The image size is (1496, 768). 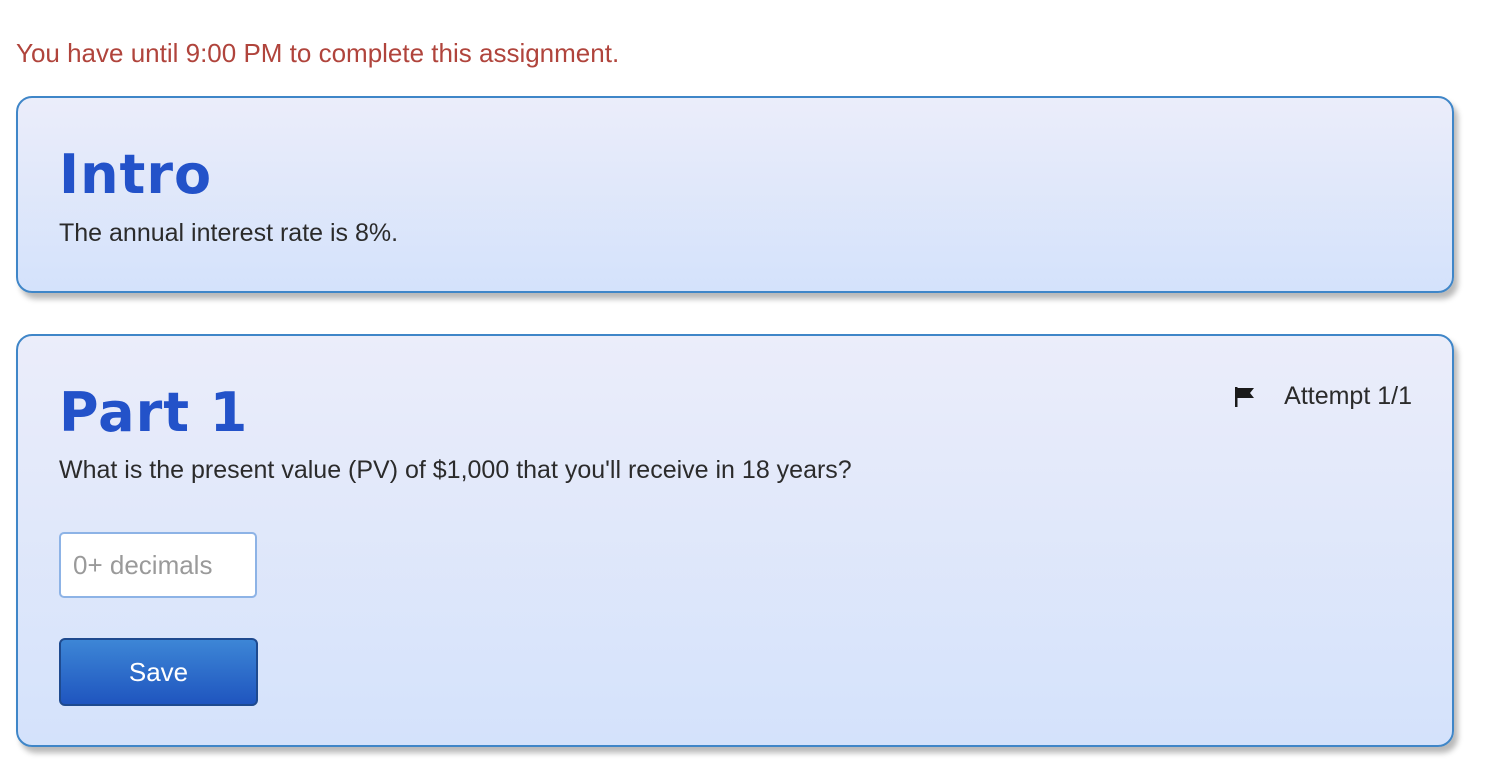 I want to click on attempt-indicator: Attempt 1/1, so click(x=1323, y=396).